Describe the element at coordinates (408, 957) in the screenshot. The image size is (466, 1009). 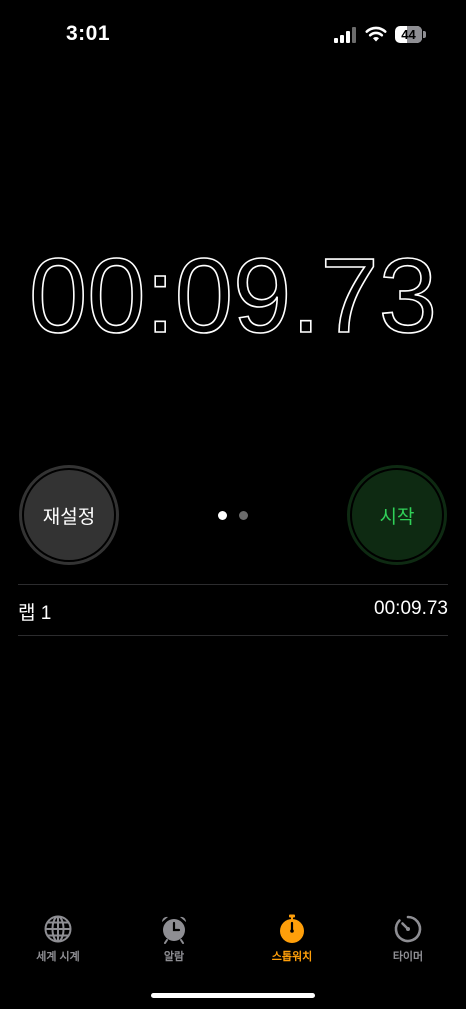
I see `tab-timer-label: 타이머` at that location.